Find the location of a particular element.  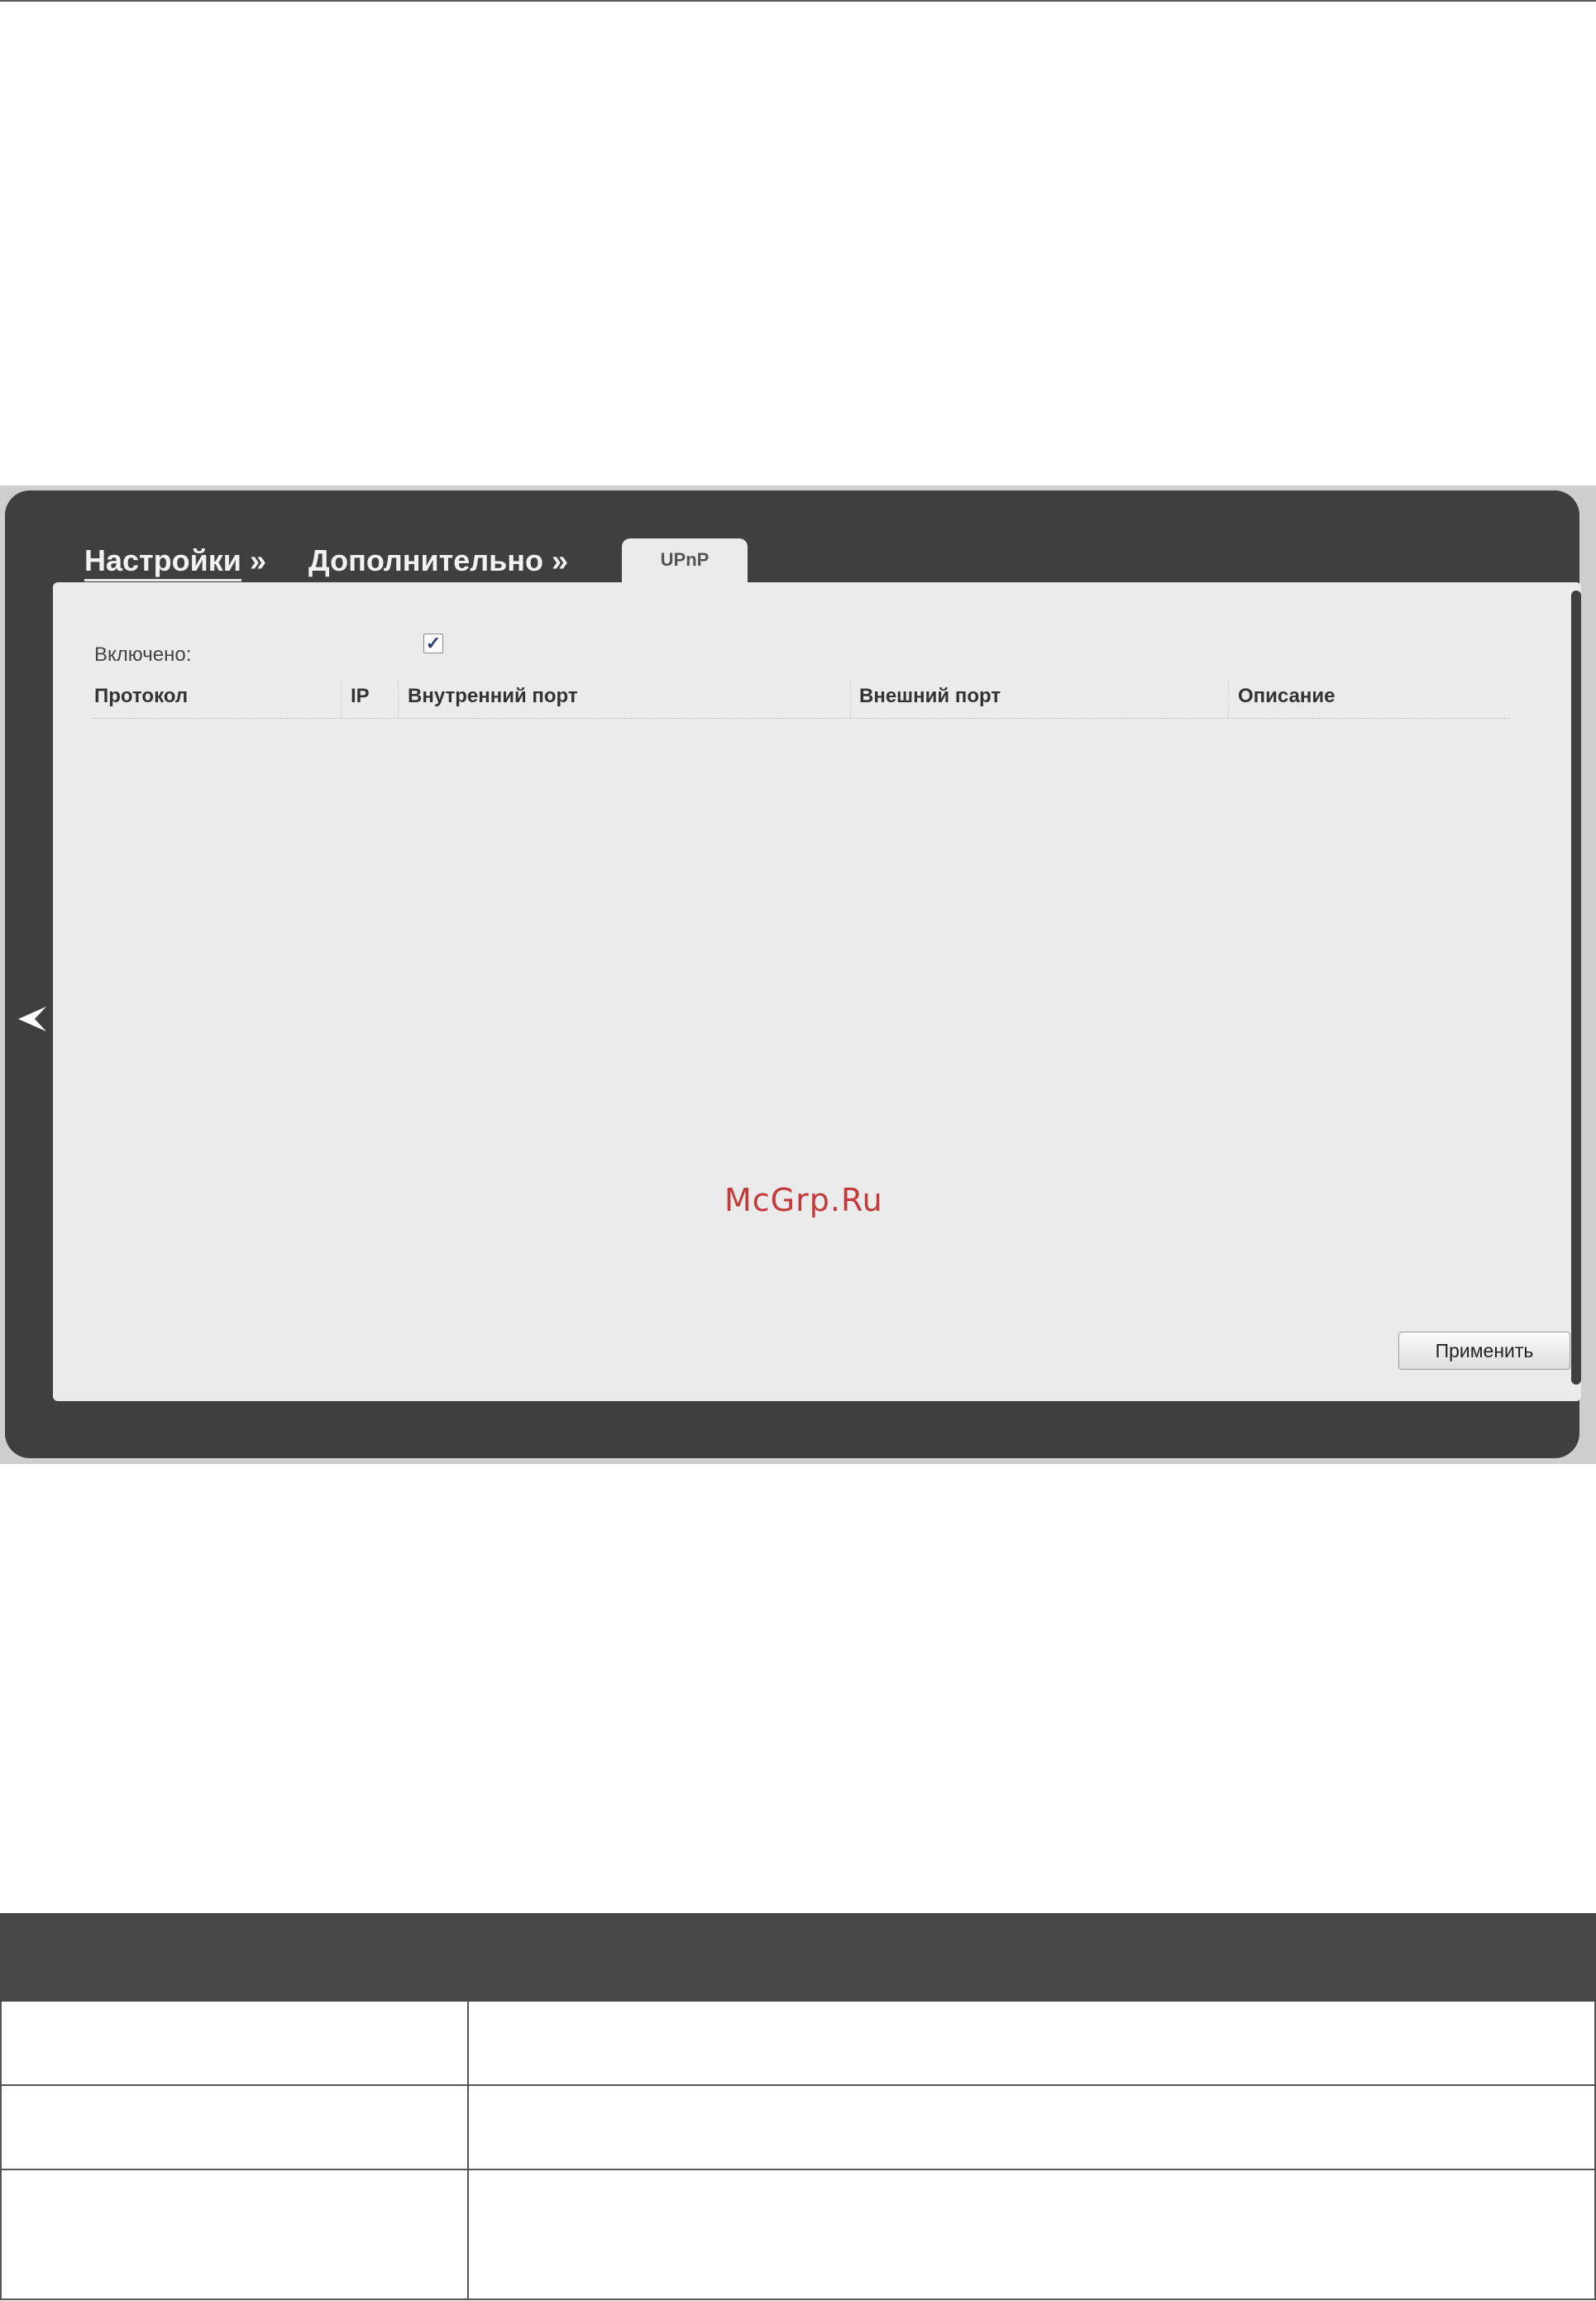

breadcrumb-additional: Дополнительно » is located at coordinates (438, 560).